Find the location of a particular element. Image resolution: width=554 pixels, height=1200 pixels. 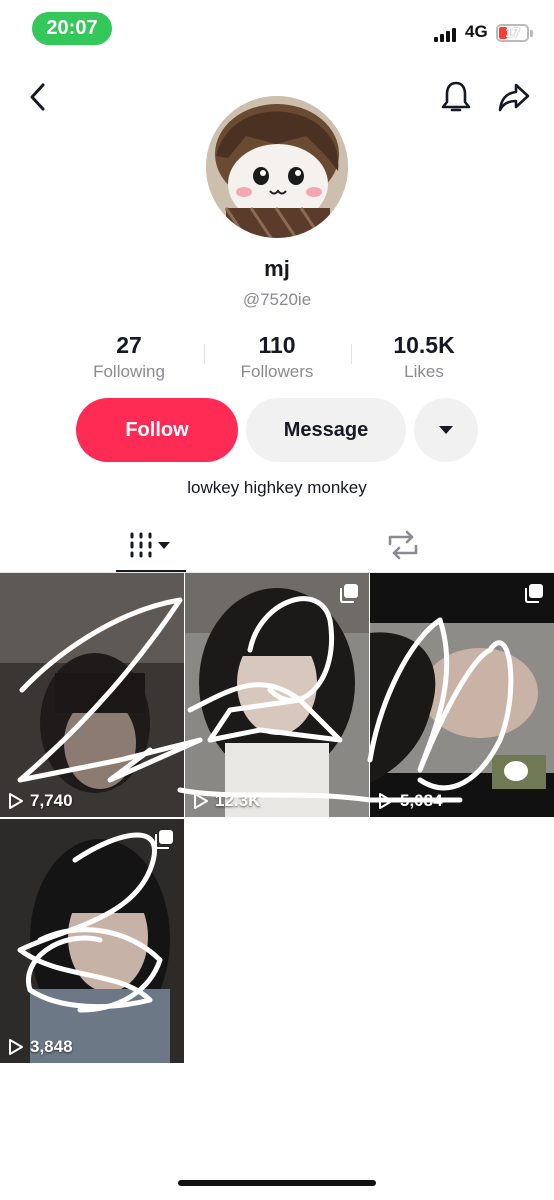

video-tile: 5,084 is located at coordinates (462, 695).